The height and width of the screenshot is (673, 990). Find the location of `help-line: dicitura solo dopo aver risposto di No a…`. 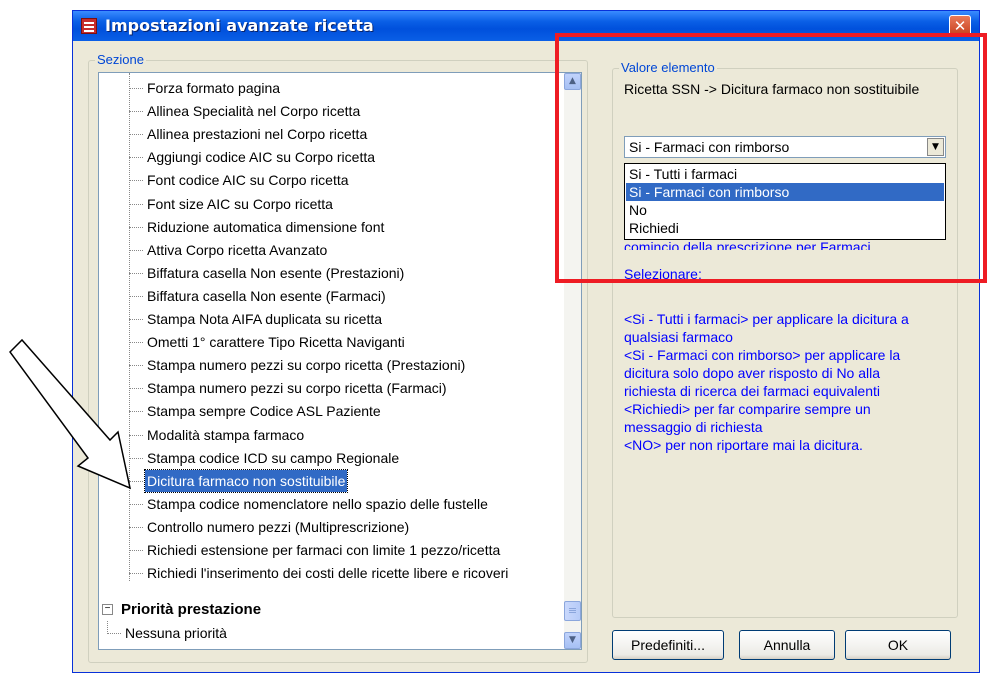

help-line: dicitura solo dopo aver risposto di No a… is located at coordinates (752, 373).